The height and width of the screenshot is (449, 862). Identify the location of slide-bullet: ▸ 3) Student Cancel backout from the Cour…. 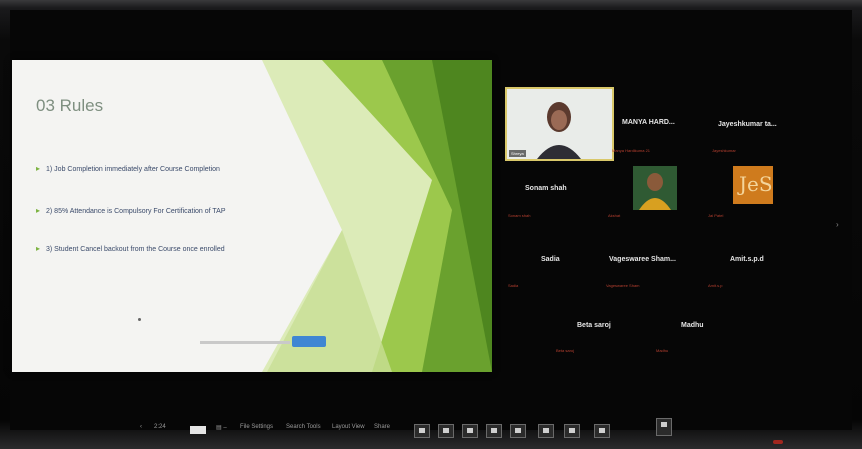
(130, 248).